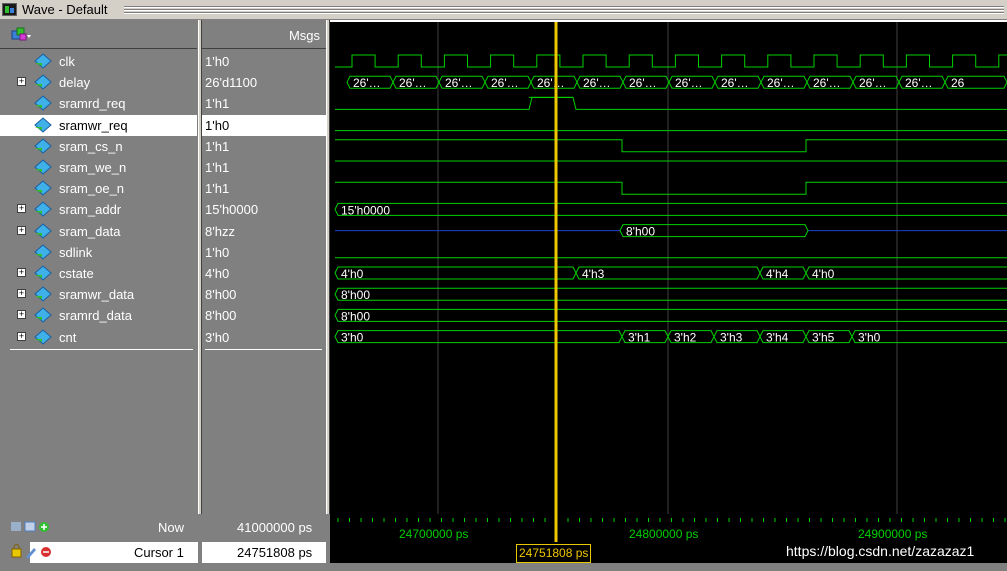 This screenshot has height=571, width=1007. Describe the element at coordinates (880, 551) in the screenshot. I see `watermark: https://blog.csdn.net/zazazaz1` at that location.